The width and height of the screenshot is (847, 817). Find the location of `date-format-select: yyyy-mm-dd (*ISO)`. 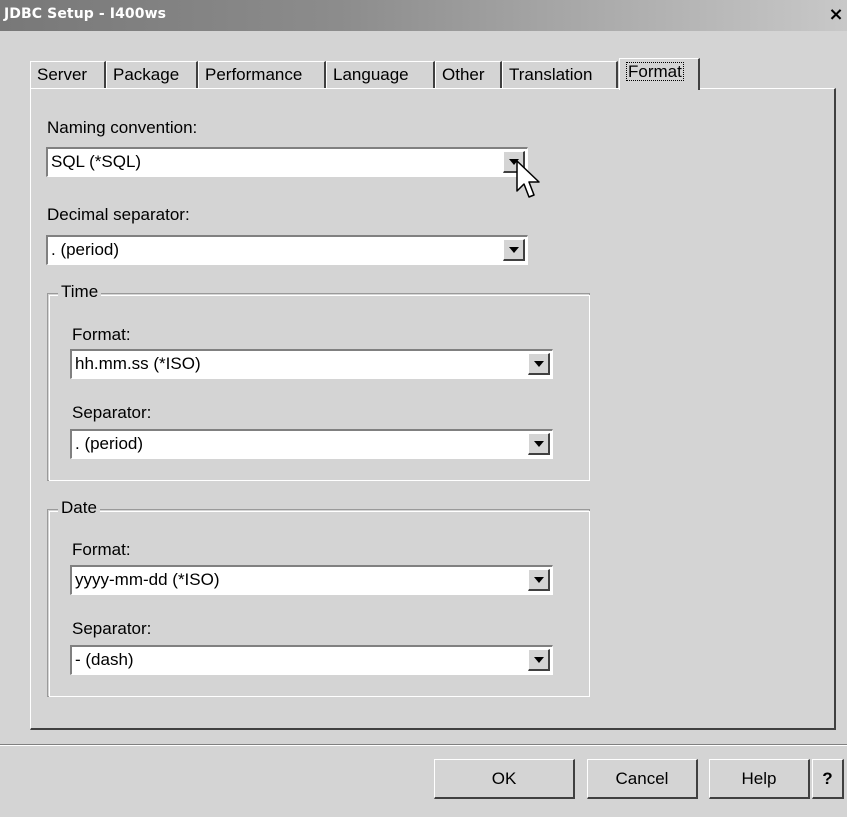

date-format-select: yyyy-mm-dd (*ISO) is located at coordinates (311, 580).